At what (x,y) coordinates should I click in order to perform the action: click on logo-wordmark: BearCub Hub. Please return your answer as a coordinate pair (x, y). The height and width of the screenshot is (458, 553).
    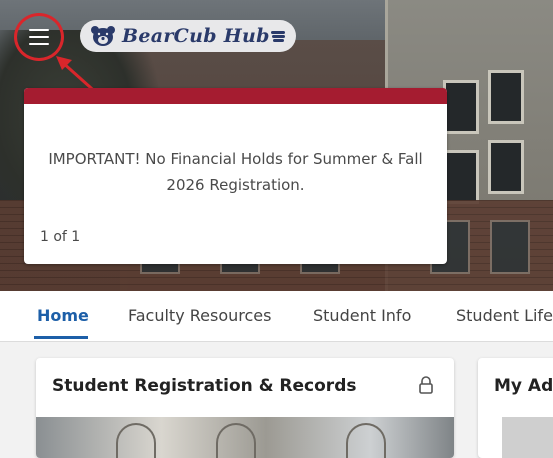
    Looking at the image, I should click on (196, 36).